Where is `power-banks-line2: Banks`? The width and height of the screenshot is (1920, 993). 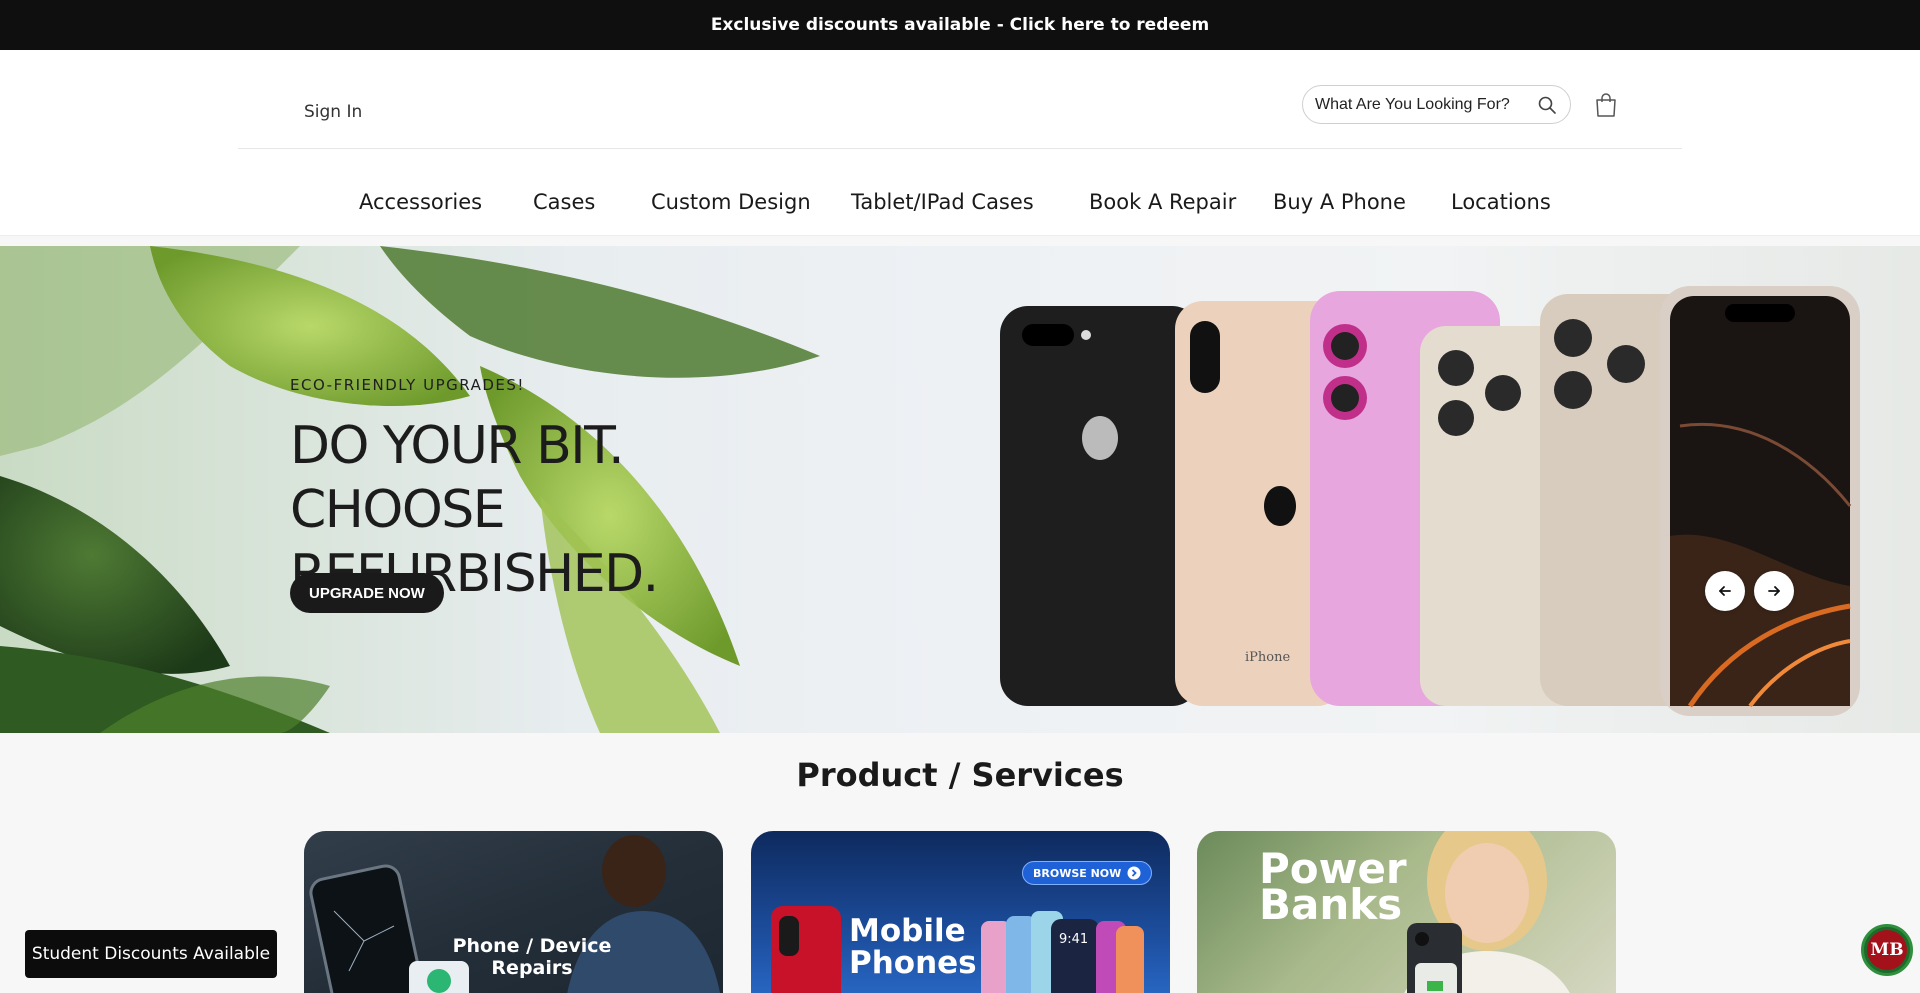 power-banks-line2: Banks is located at coordinates (1331, 904).